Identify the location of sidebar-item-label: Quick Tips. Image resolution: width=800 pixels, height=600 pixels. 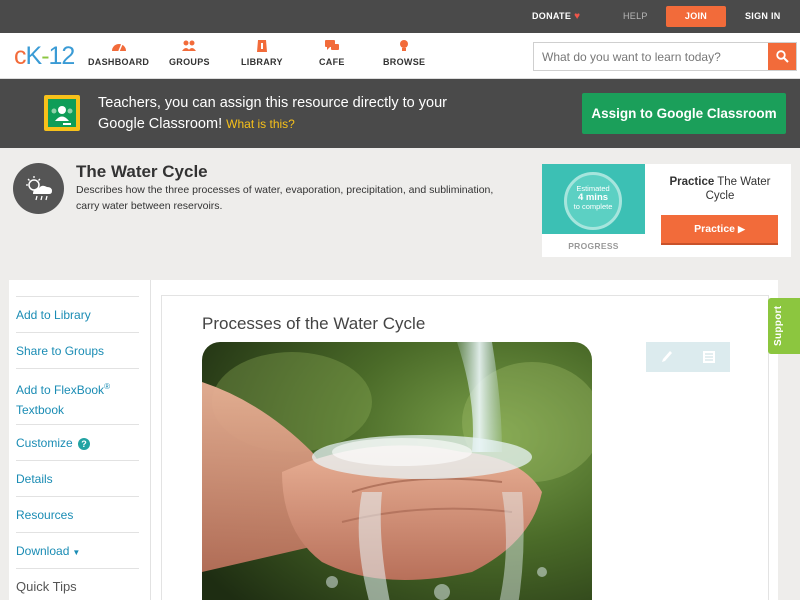
(46, 586).